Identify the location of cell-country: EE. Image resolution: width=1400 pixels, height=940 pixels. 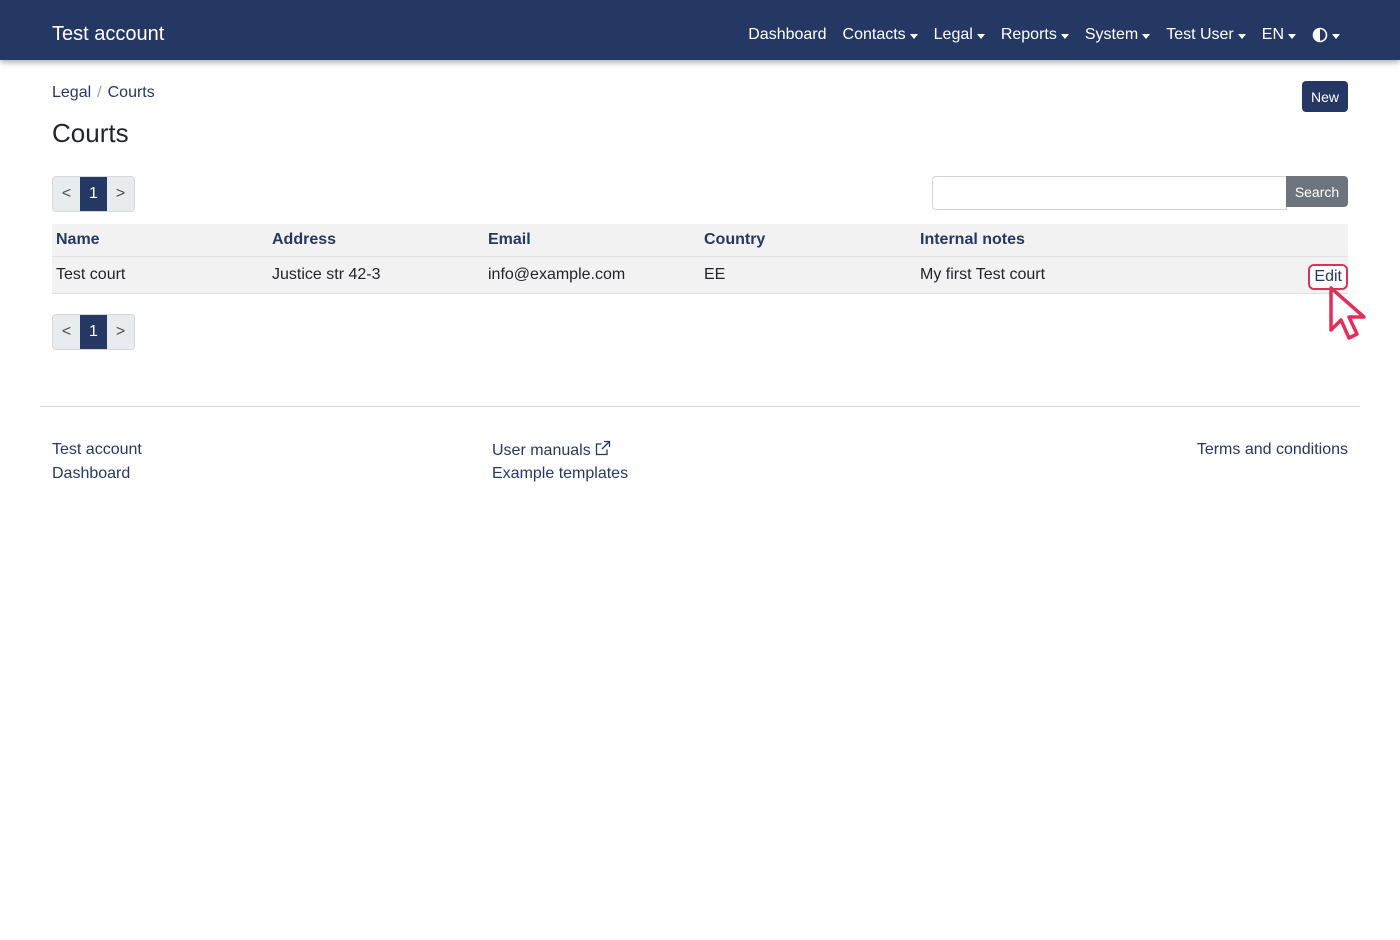
(715, 274).